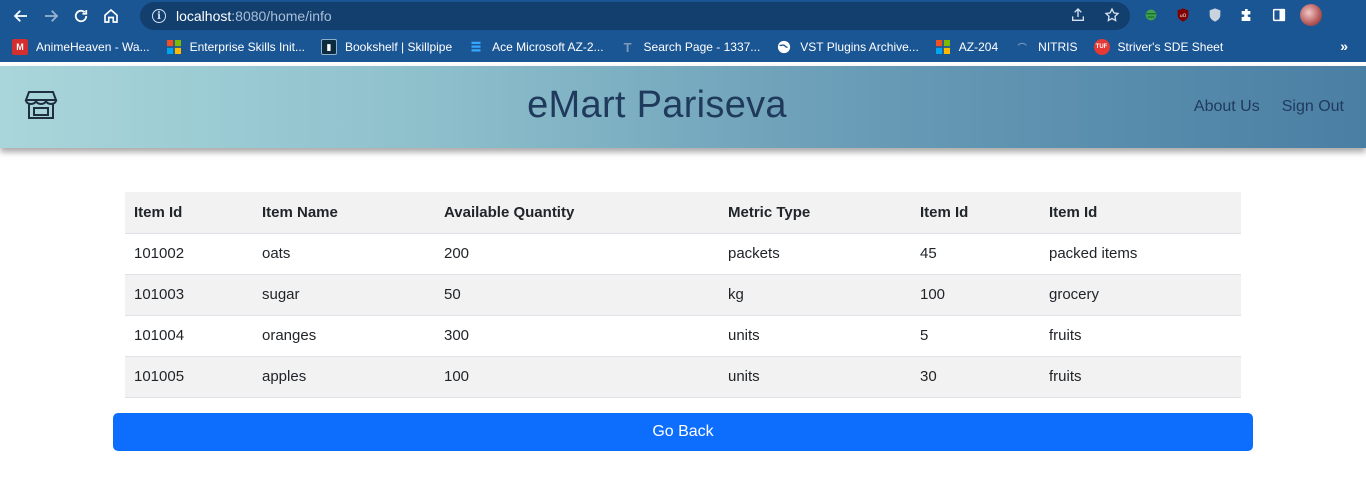 The image size is (1366, 477). Describe the element at coordinates (1046, 47) in the screenshot. I see `bookmark-item: ⌒ NITRIS` at that location.